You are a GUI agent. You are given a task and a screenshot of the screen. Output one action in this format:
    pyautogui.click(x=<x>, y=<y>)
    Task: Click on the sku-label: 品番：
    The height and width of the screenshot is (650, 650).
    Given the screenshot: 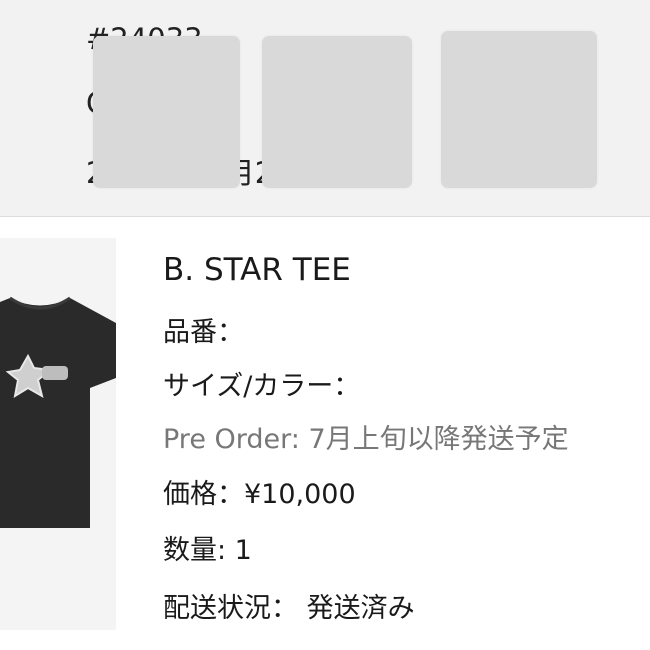 What is the action you would take?
    pyautogui.click(x=203, y=332)
    